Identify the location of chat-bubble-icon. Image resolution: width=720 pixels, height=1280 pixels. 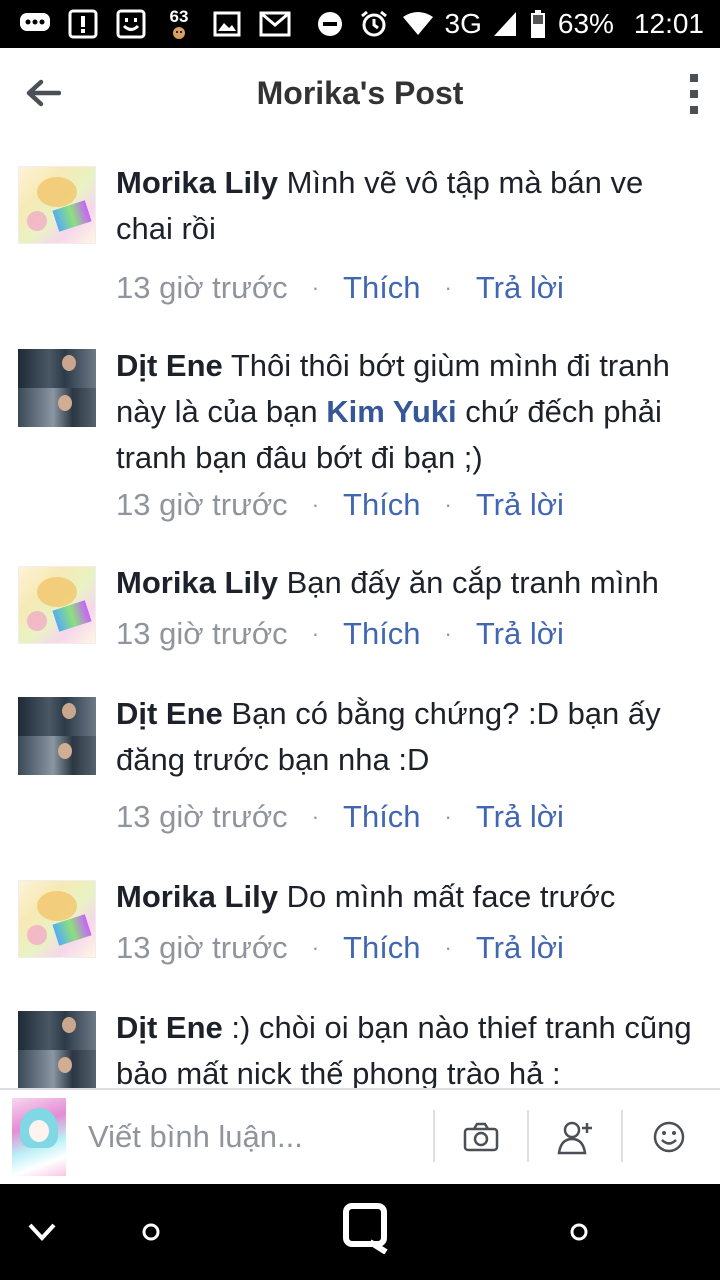
(35, 24).